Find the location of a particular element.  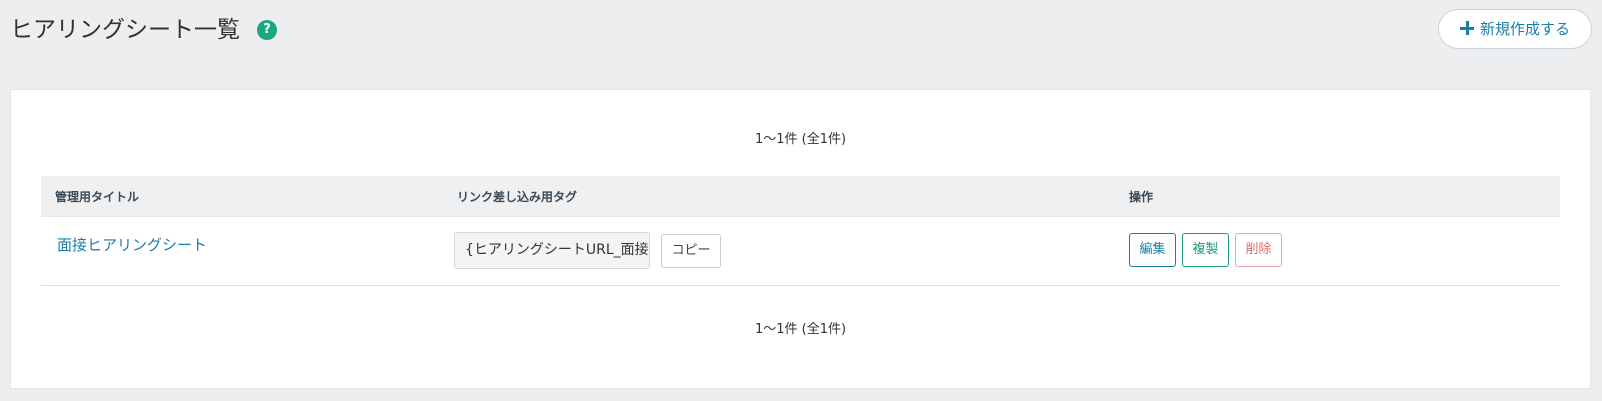

duplicate-button: 複製 is located at coordinates (1205, 250).